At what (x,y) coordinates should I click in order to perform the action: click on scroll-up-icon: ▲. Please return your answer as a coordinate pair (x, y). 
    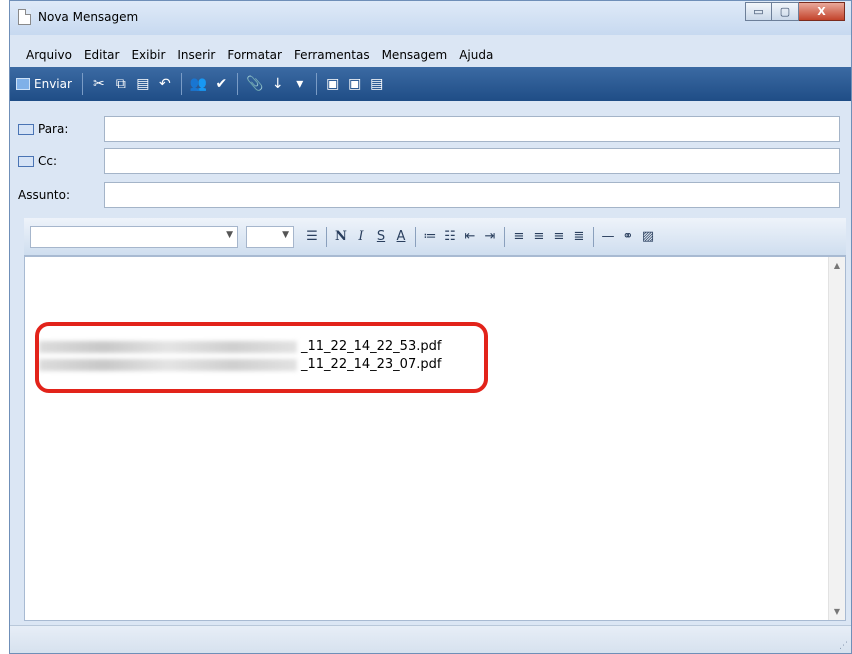
    Looking at the image, I should click on (837, 265).